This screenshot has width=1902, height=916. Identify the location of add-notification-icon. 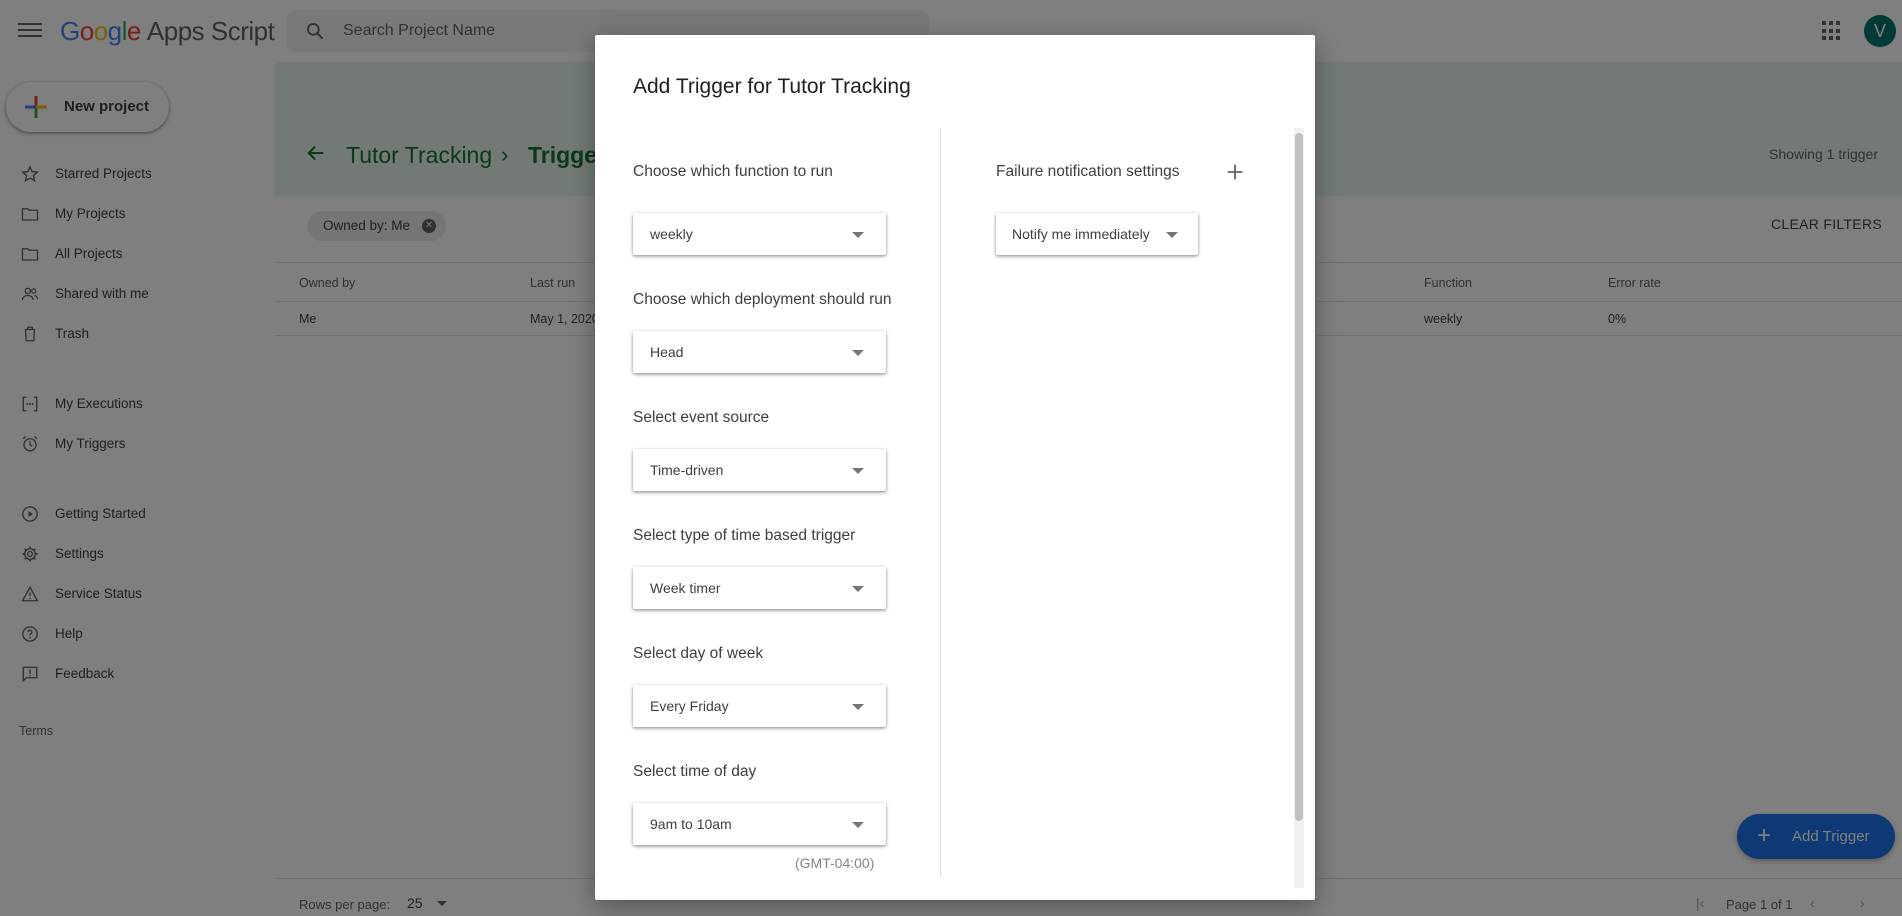
(1235, 172).